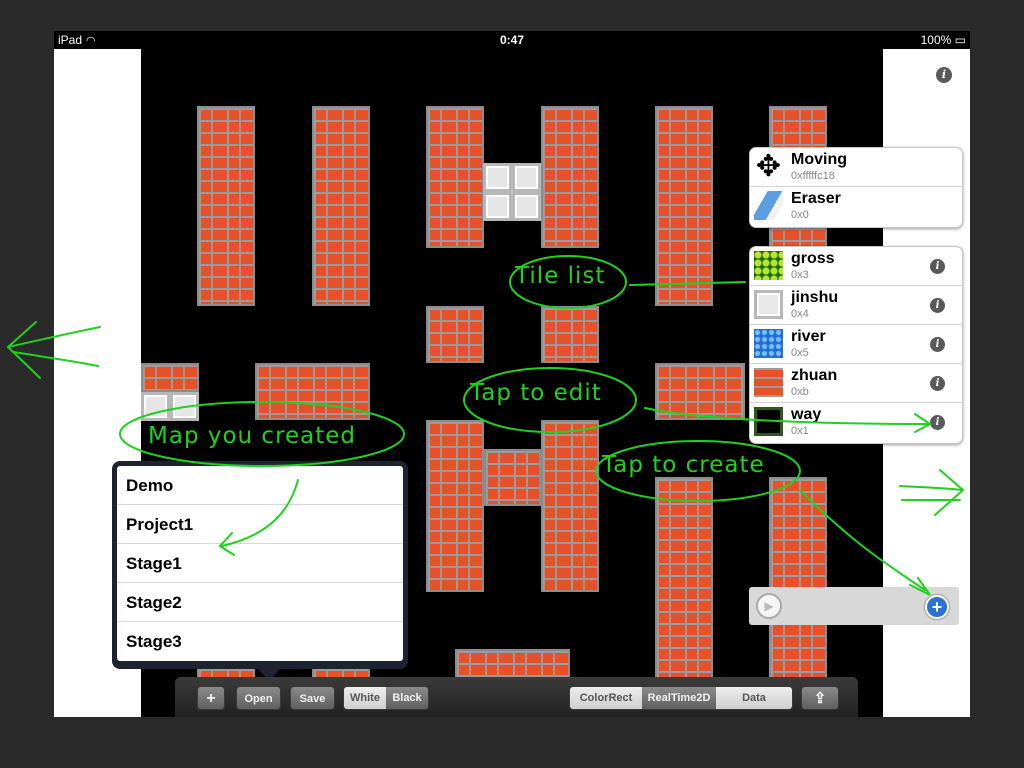 The image size is (1024, 768). What do you see at coordinates (932, 492) in the screenshot?
I see `swipe-right-arrow` at bounding box center [932, 492].